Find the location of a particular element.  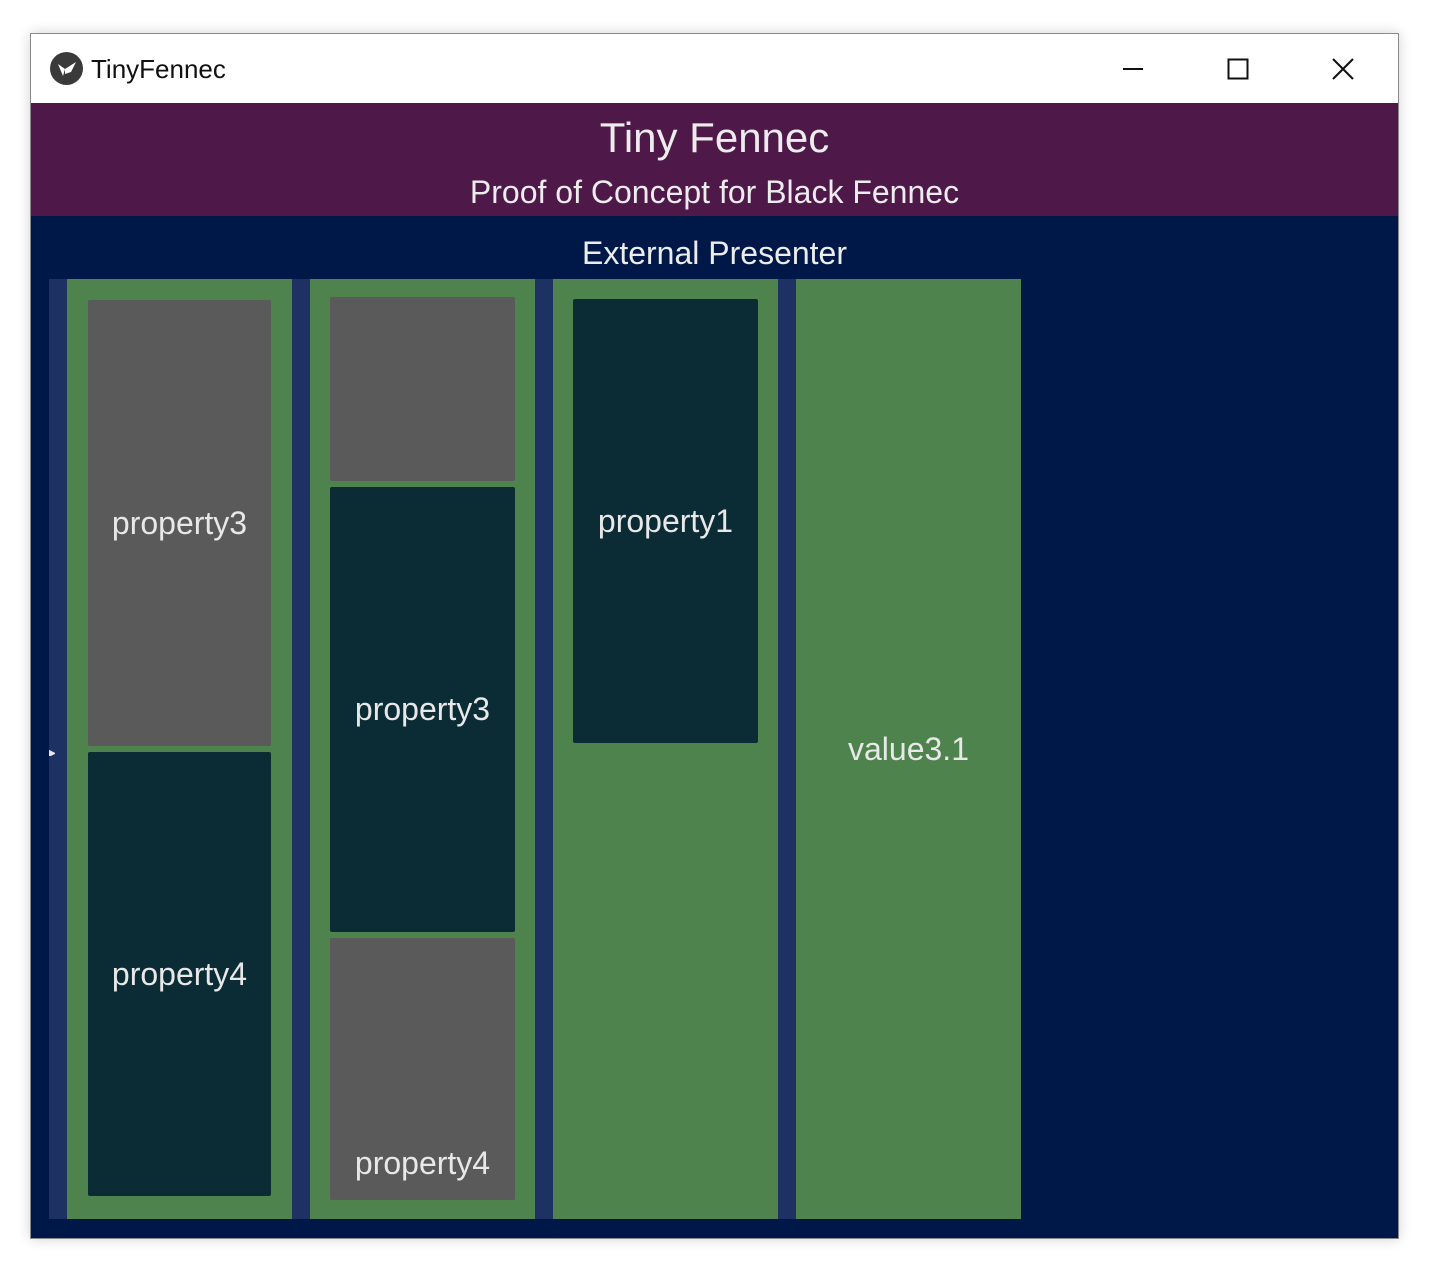

page-title: Tiny Fennec is located at coordinates (714, 137).